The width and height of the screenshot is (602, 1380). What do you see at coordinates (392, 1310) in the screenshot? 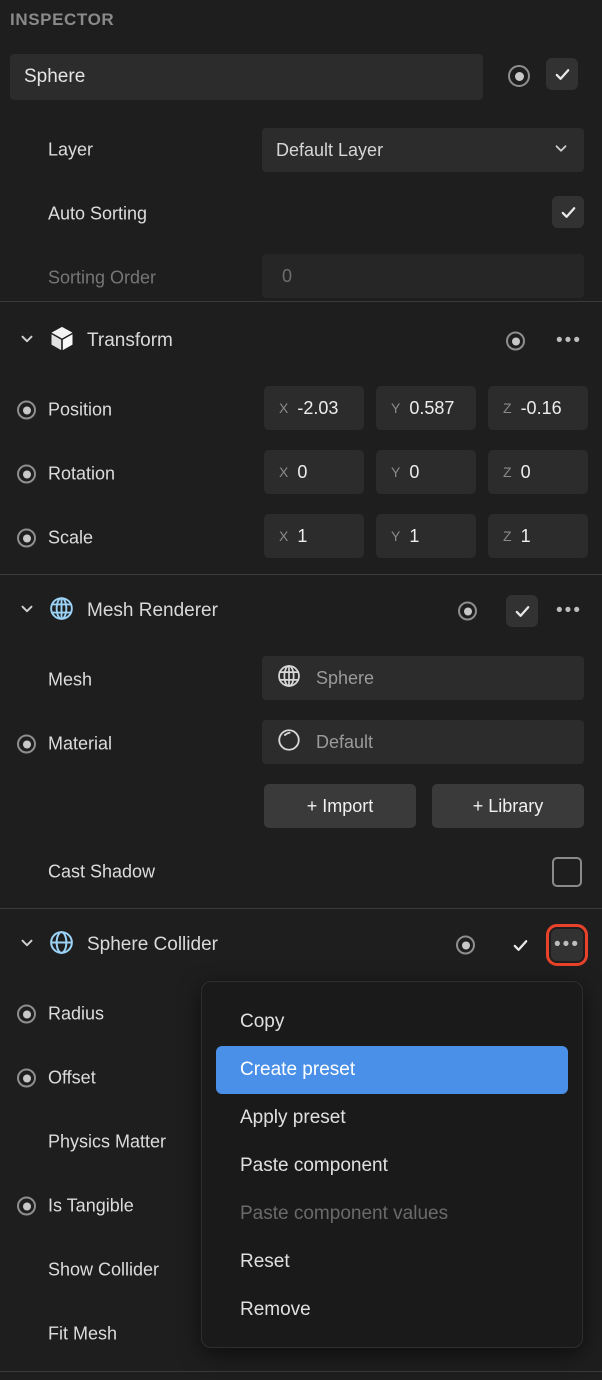
I see `menu-item-remove: Remove` at bounding box center [392, 1310].